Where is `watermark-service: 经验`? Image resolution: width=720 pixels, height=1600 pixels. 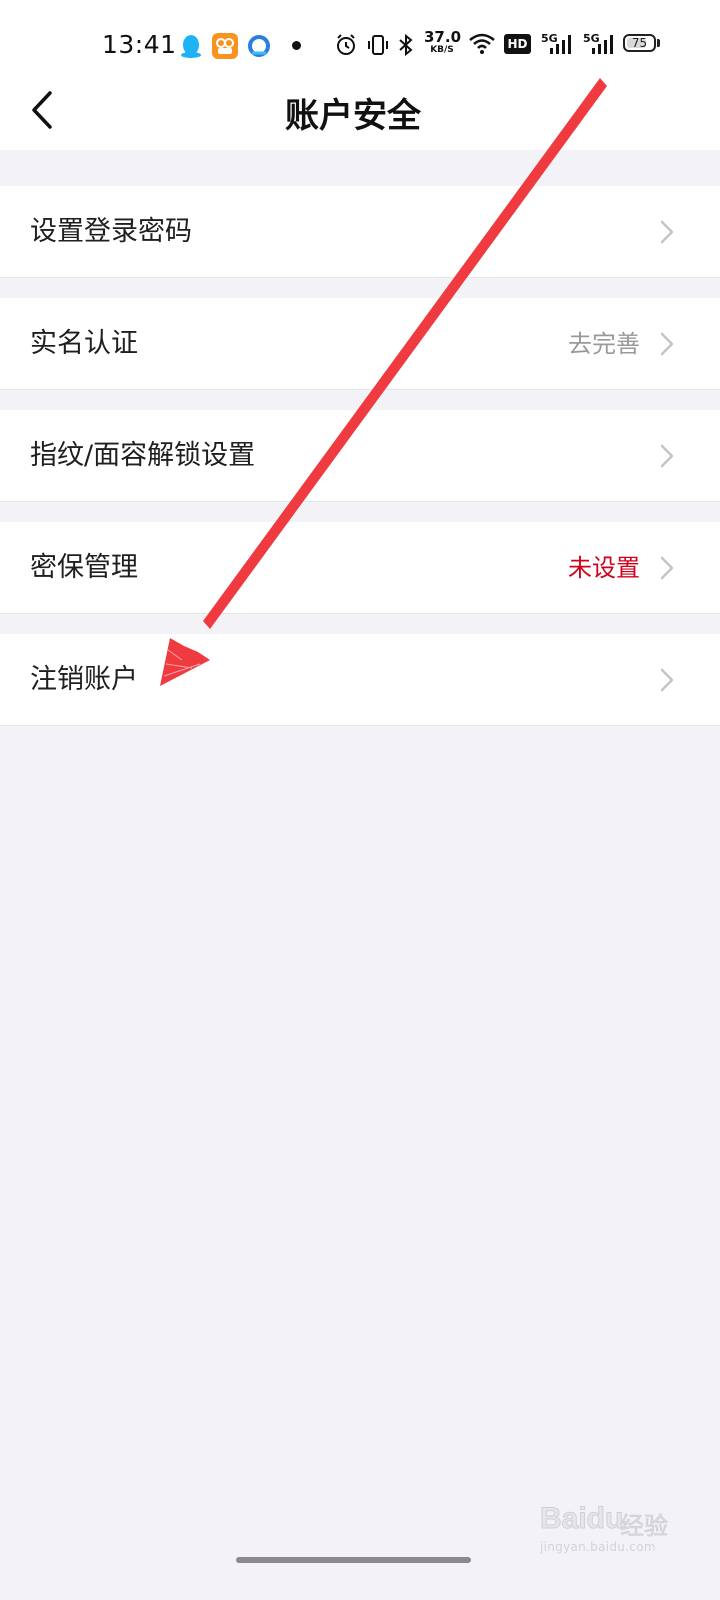 watermark-service: 经验 is located at coordinates (644, 1526).